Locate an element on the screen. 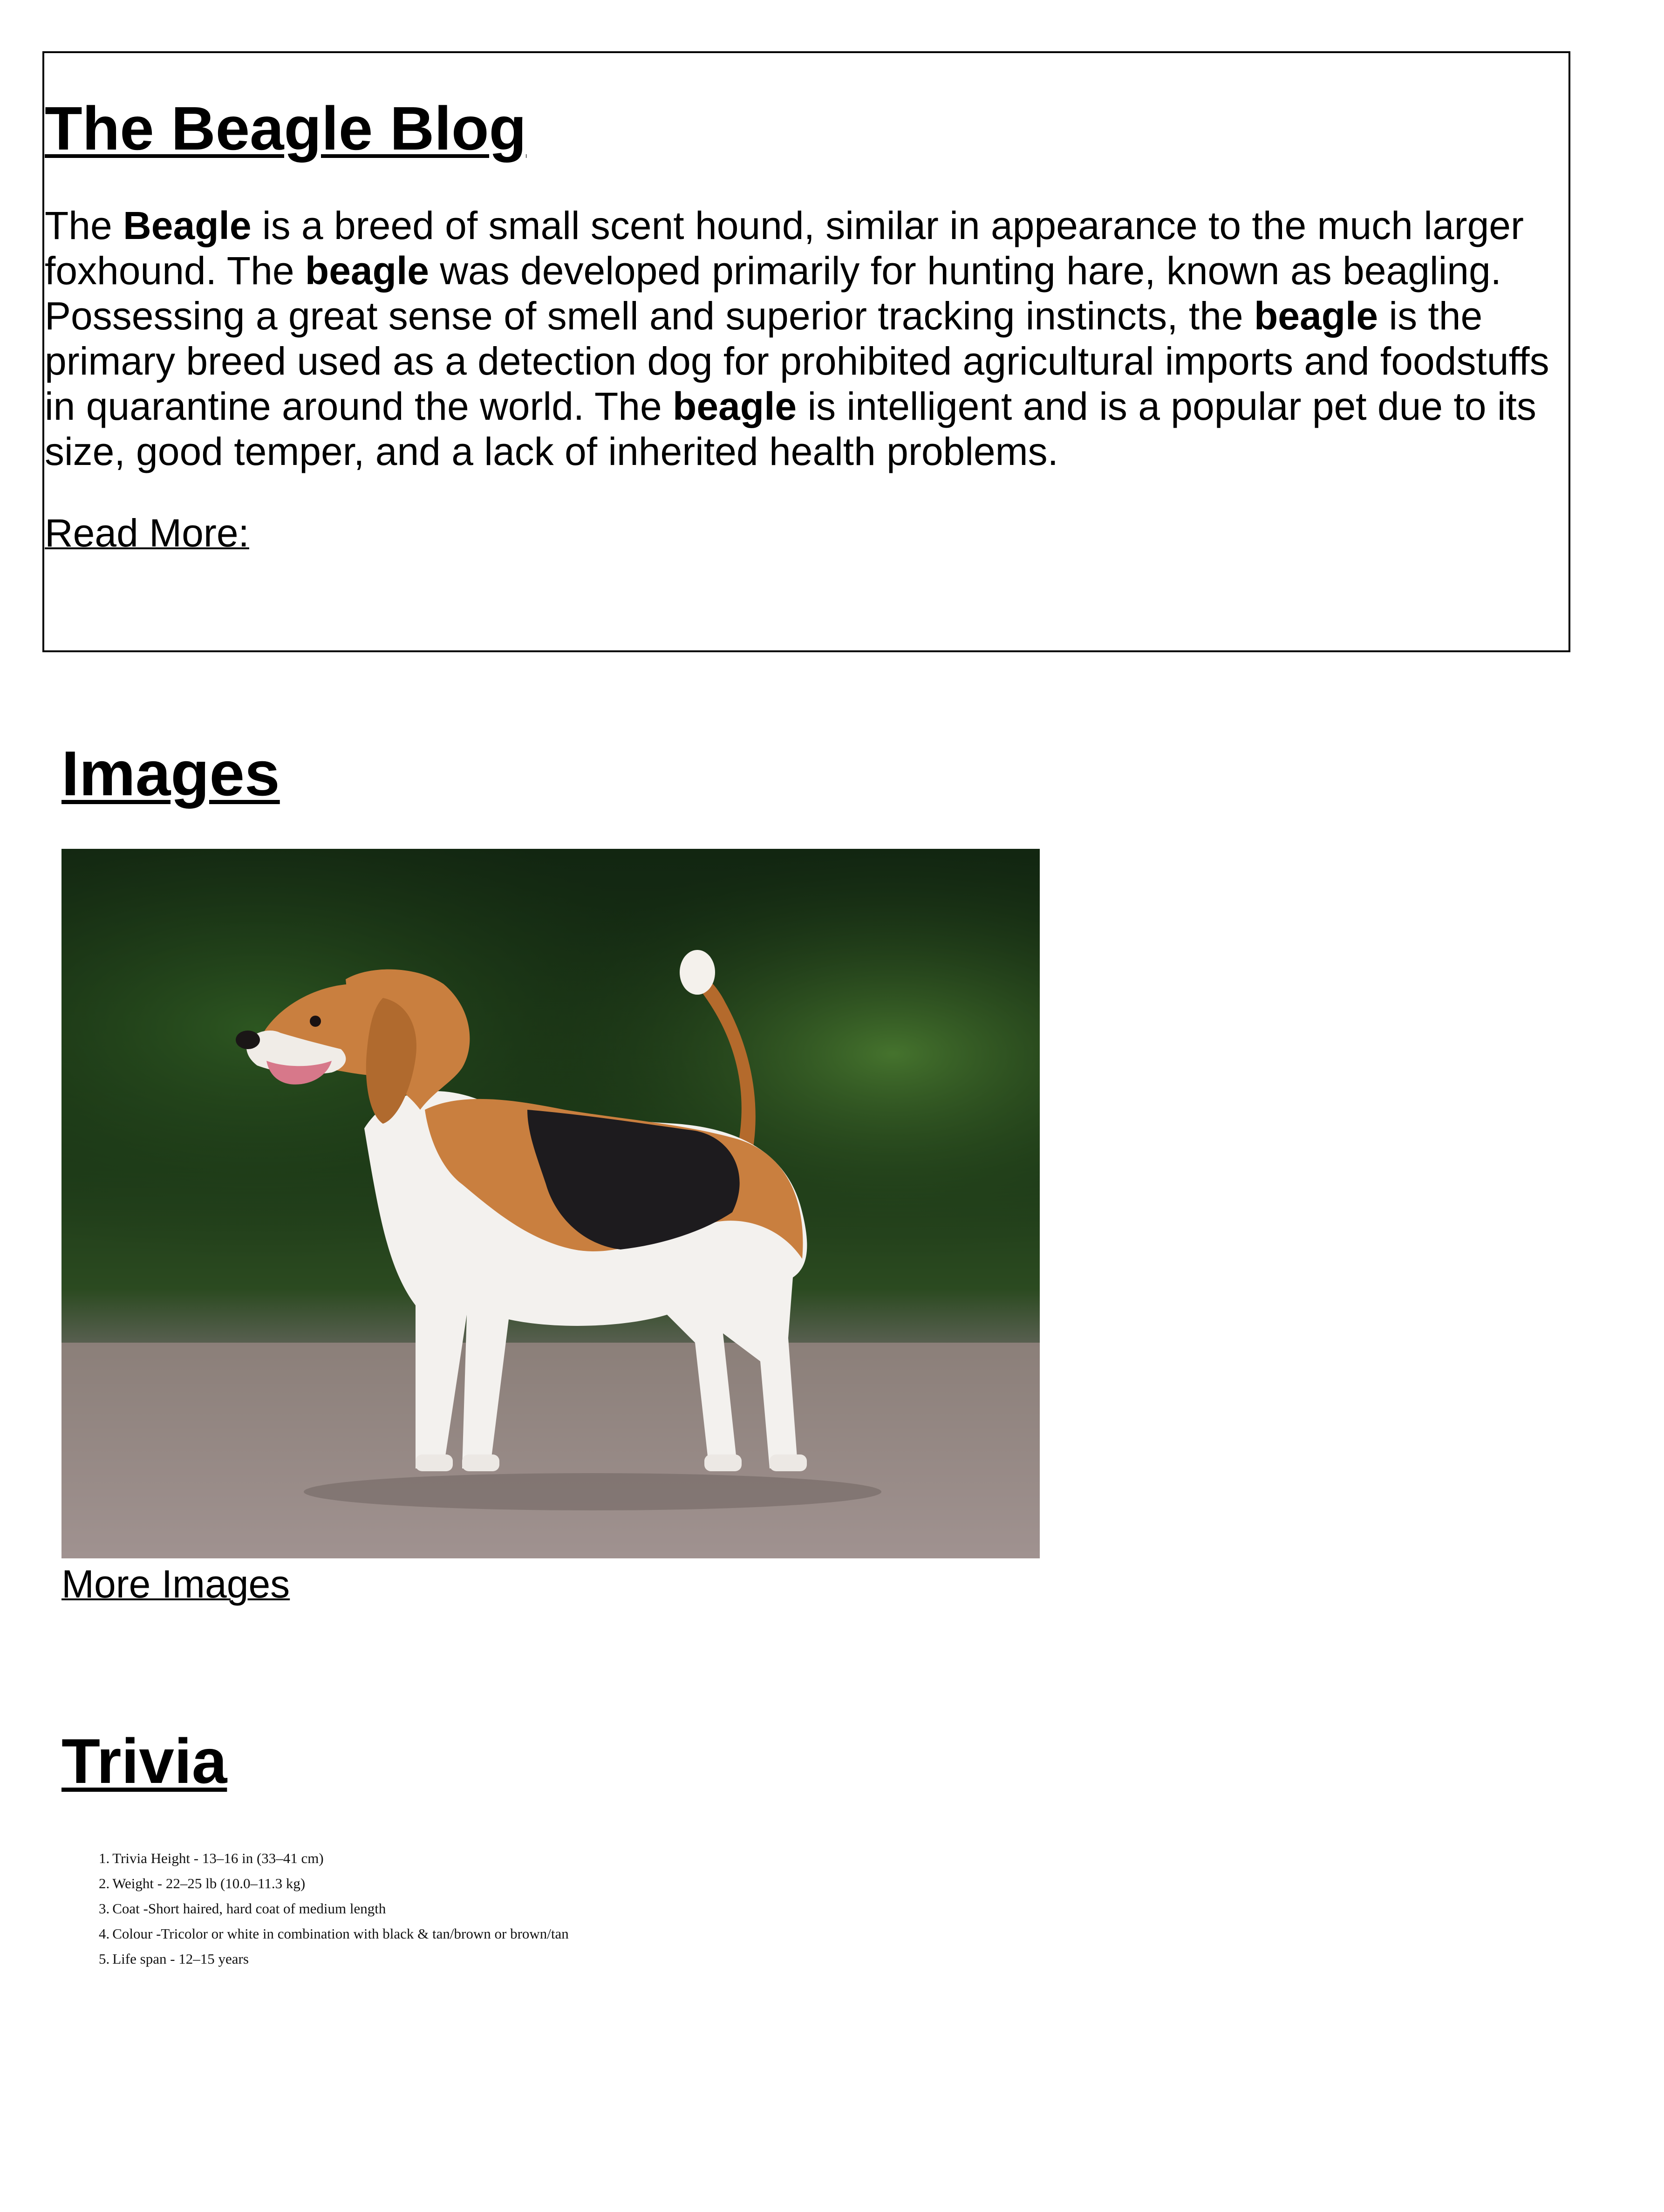 This screenshot has height=2212, width=1664. intro-bold-beagle-3: beagle is located at coordinates (1316, 316).